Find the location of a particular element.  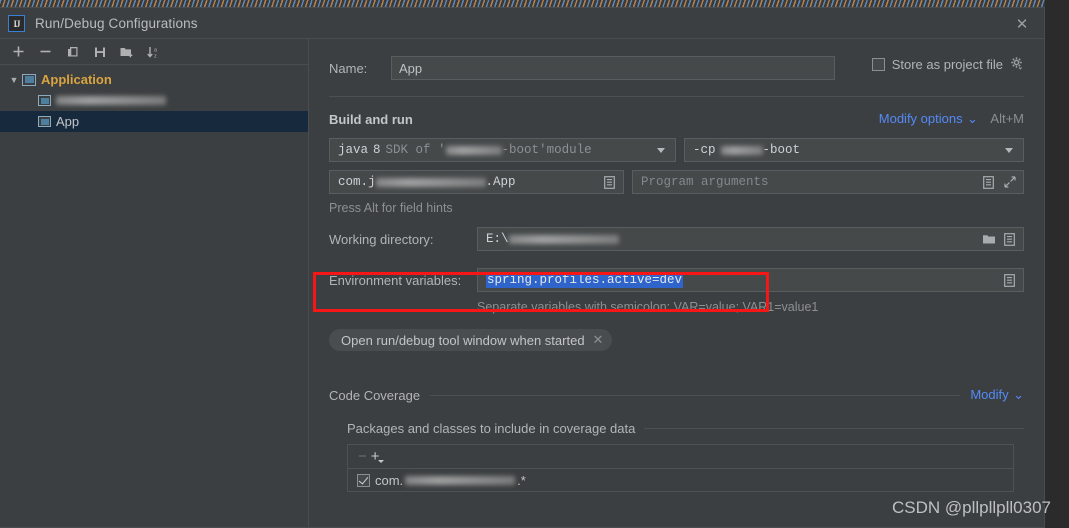

working-directory-label: Working directory: is located at coordinates (381, 239).